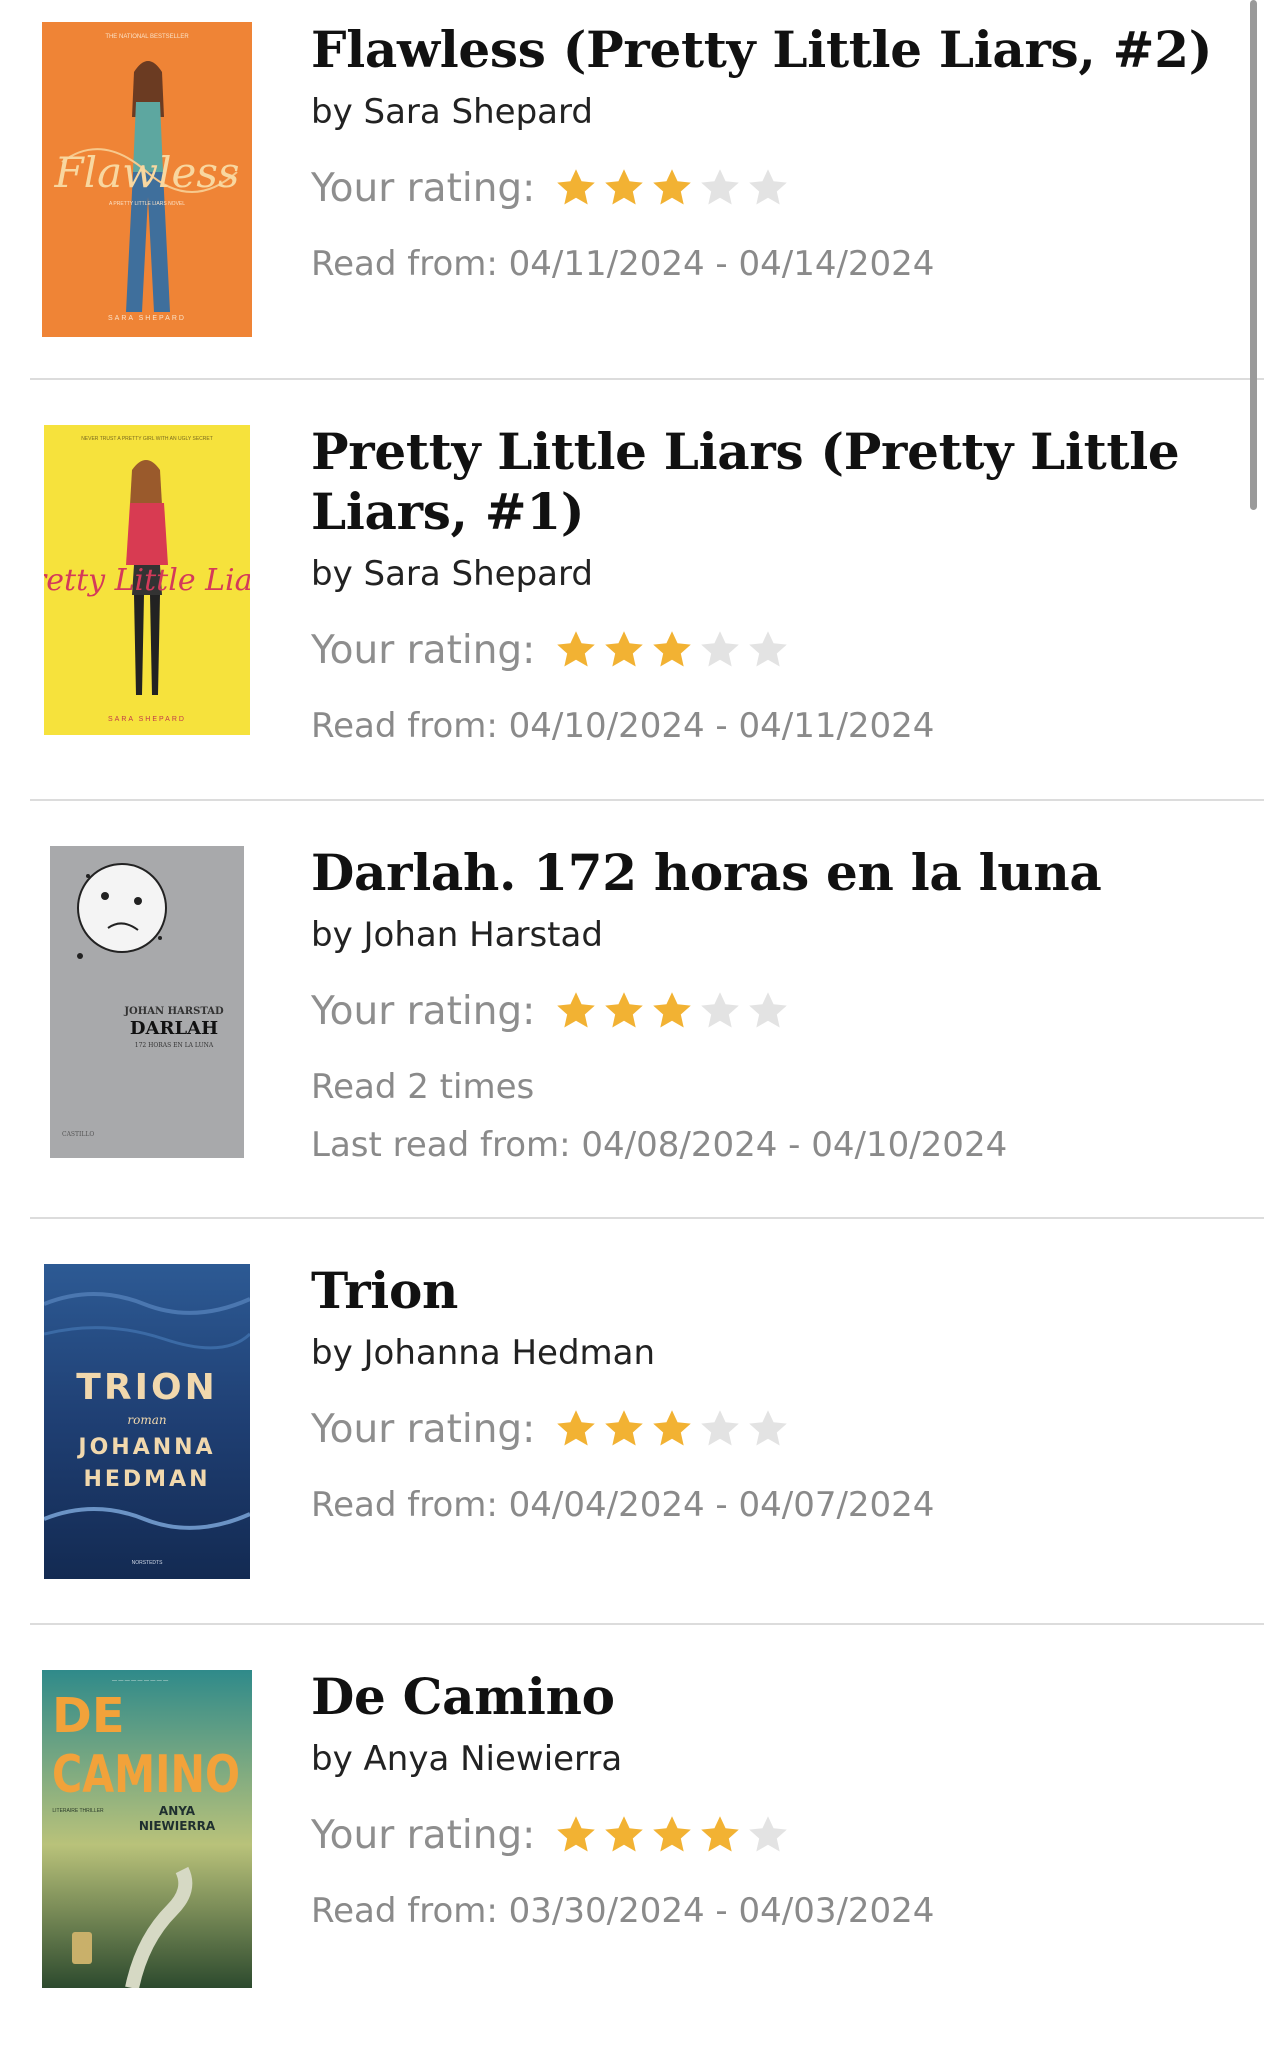  Describe the element at coordinates (174, 1045) in the screenshot. I see `cover-subtitle: 172 HORAS EN LA LUNA` at that location.